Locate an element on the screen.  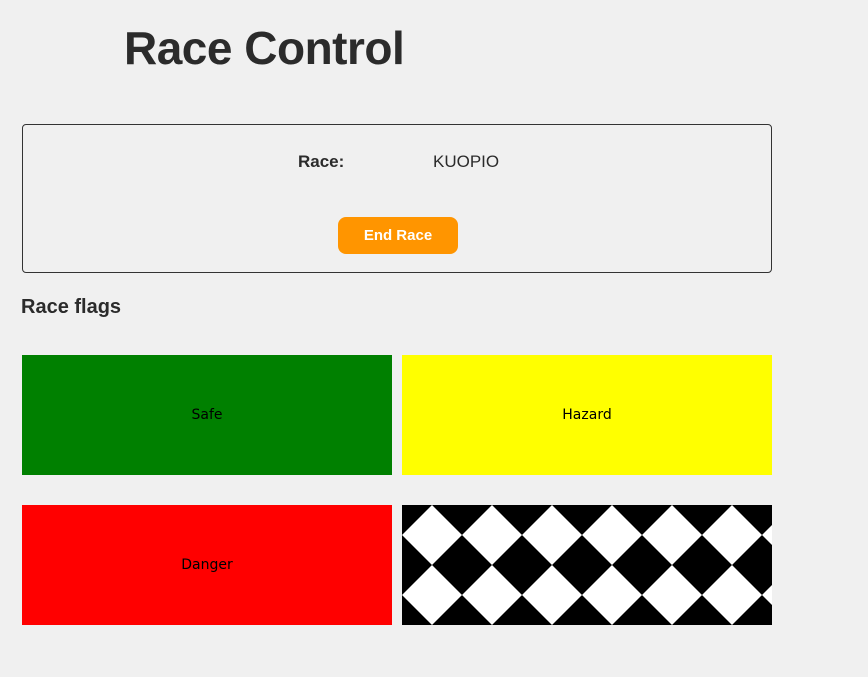
race-label: Race: is located at coordinates (321, 161).